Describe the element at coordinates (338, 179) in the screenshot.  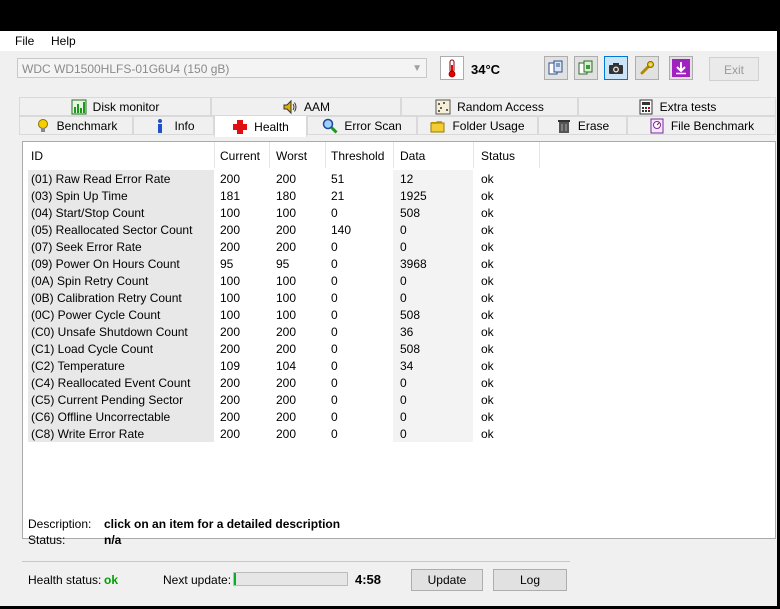
I see `cell-threshold: 51` at that location.